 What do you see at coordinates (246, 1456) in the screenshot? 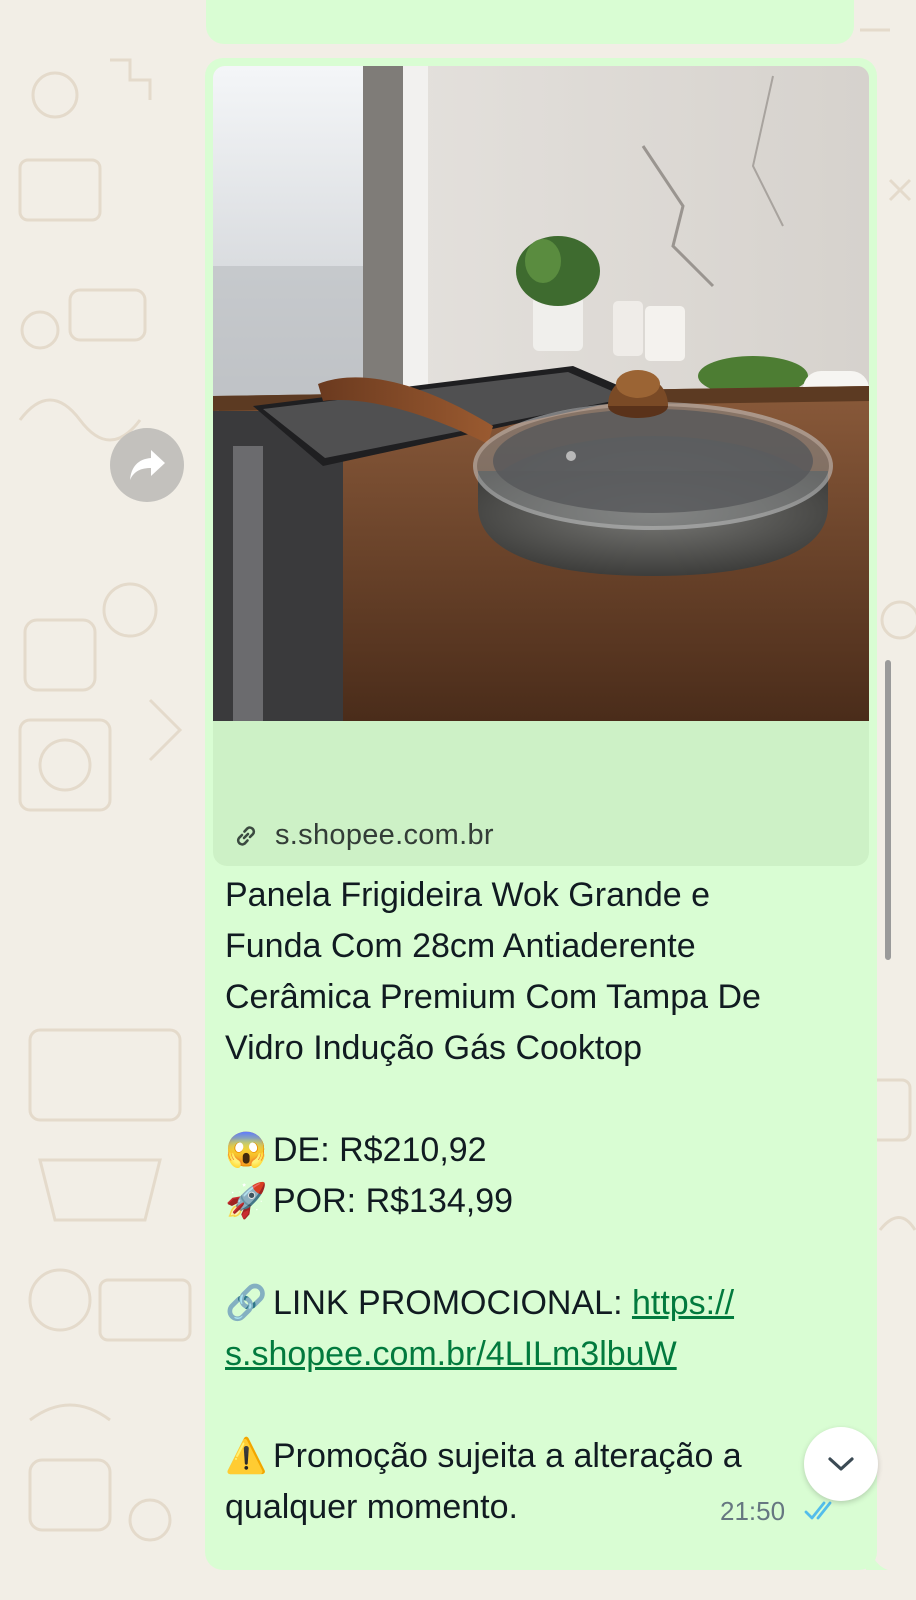
I see `warning-emoji-icon: ⚠️` at bounding box center [246, 1456].